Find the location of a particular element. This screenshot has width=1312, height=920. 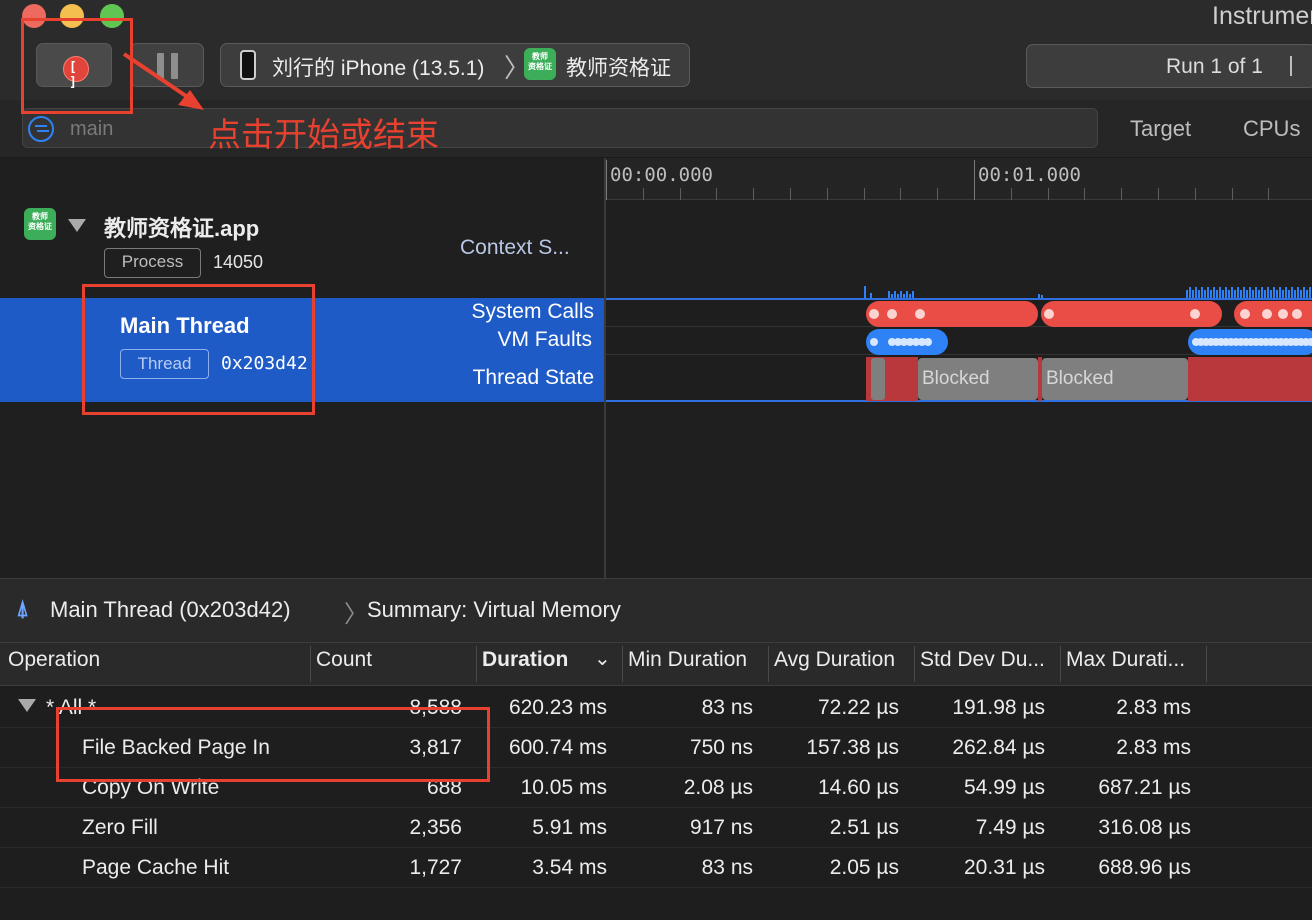

tab-target: Target is located at coordinates (1160, 129).